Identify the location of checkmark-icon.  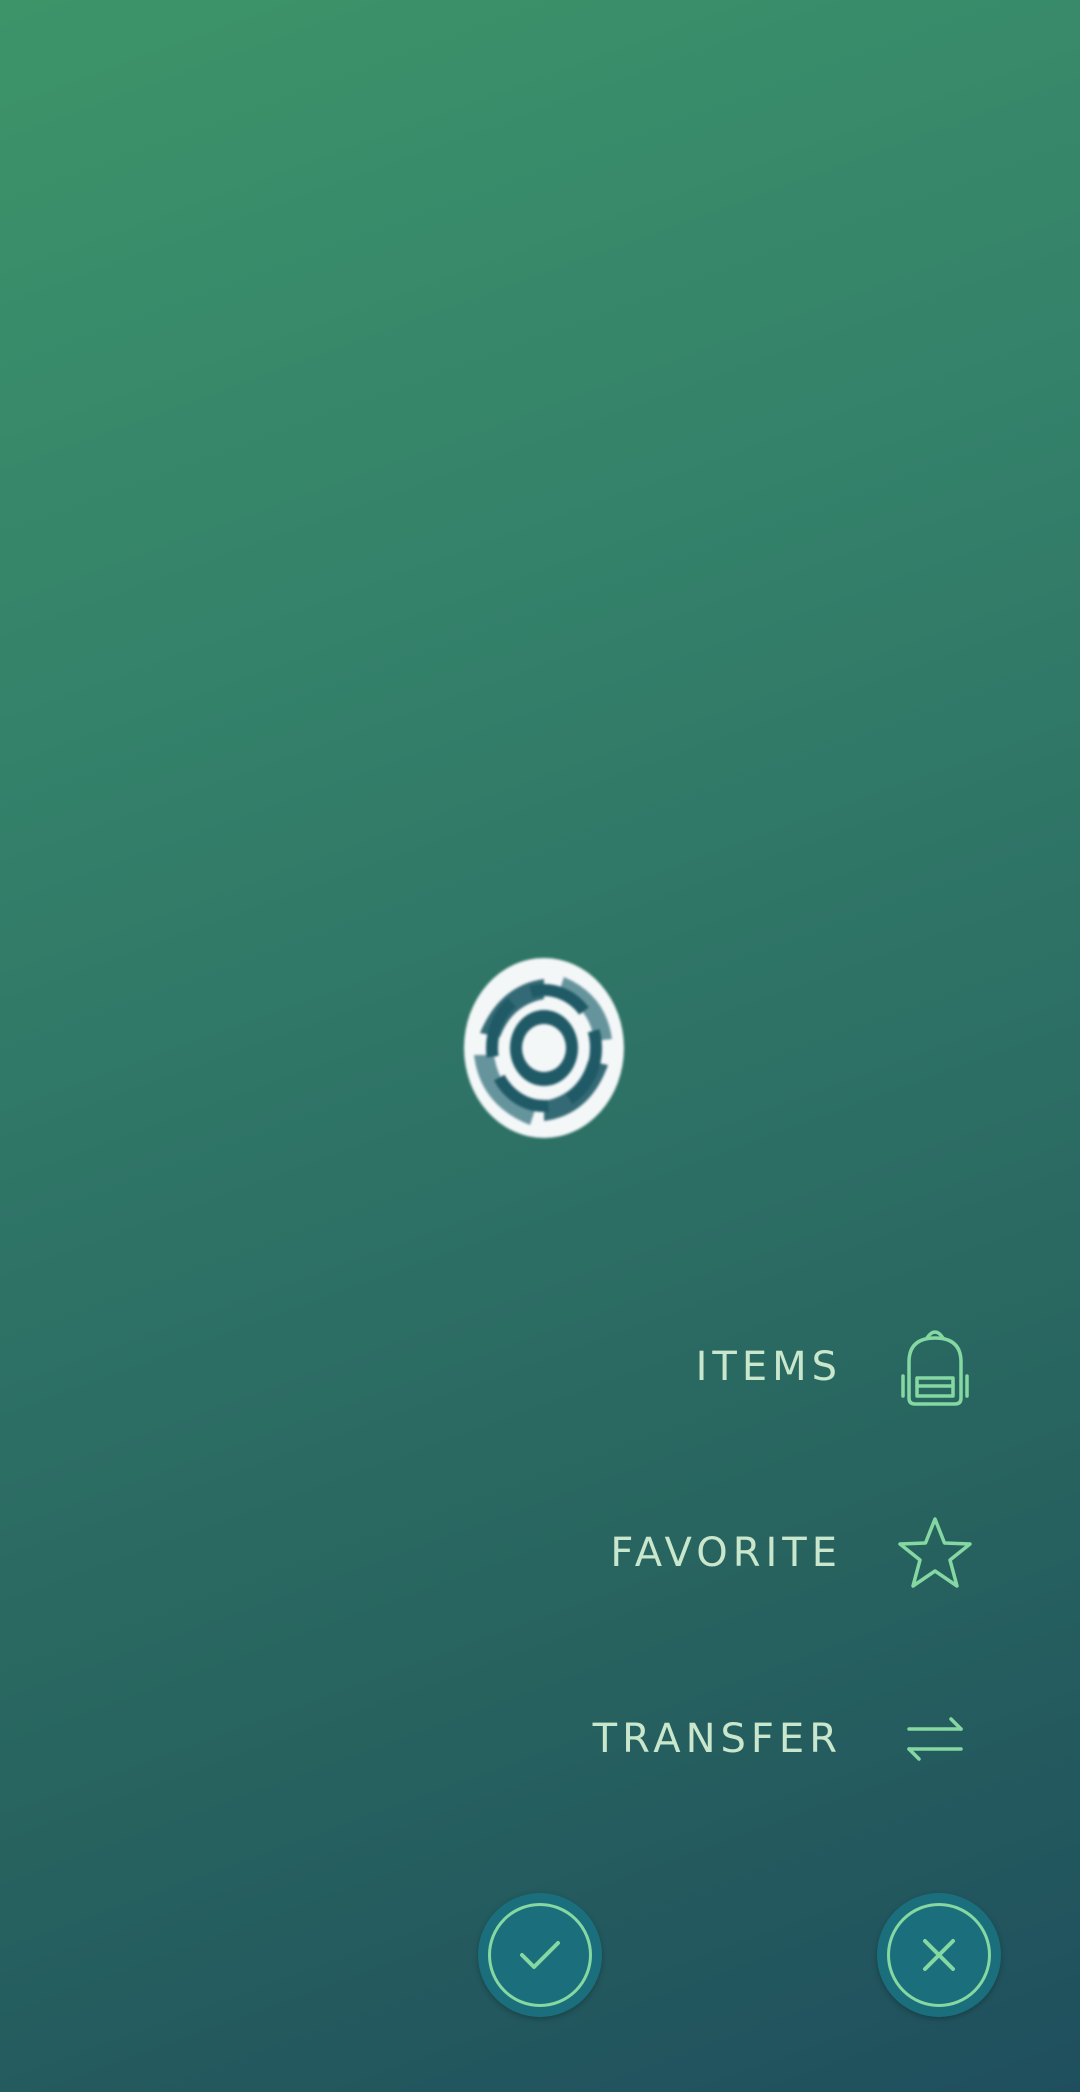
(540, 1955).